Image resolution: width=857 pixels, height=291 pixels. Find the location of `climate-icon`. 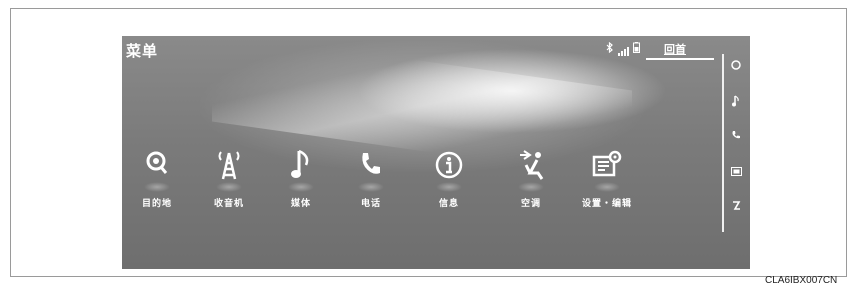

climate-icon is located at coordinates (736, 205).